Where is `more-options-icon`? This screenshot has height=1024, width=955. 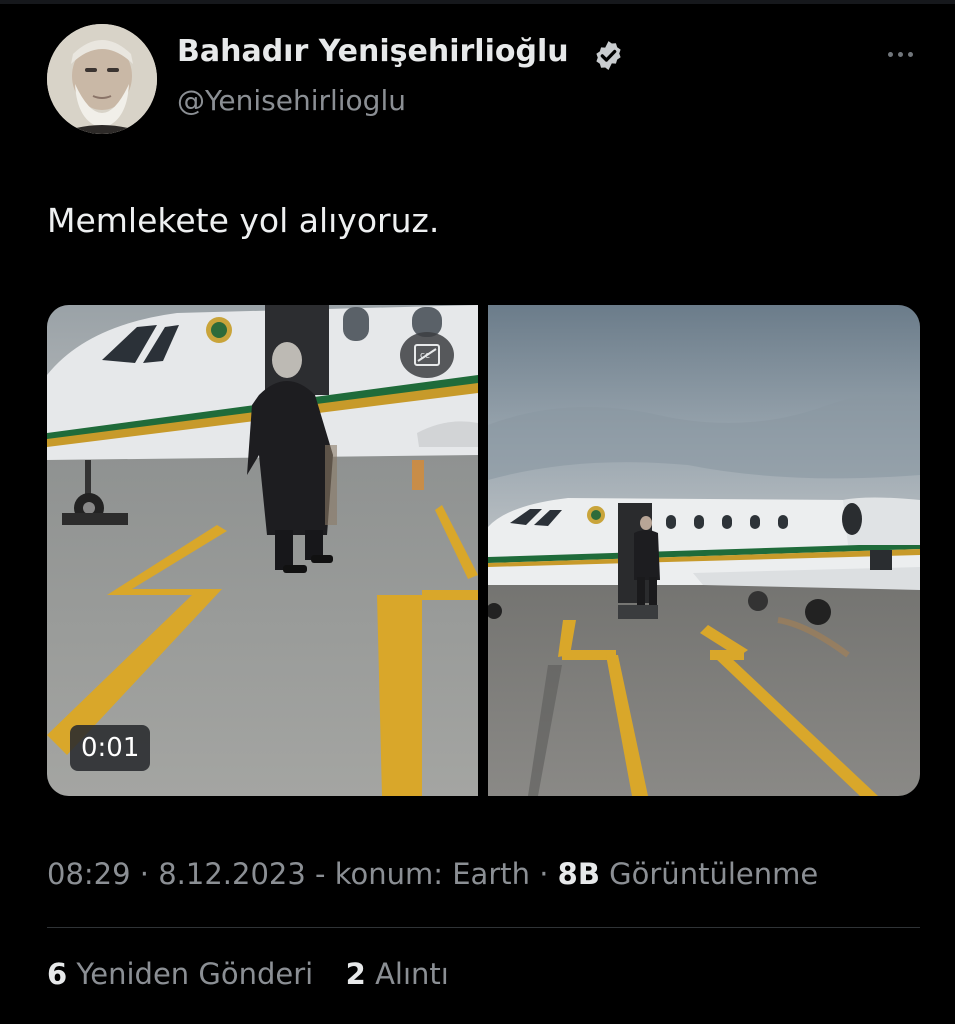 more-options-icon is located at coordinates (900, 54).